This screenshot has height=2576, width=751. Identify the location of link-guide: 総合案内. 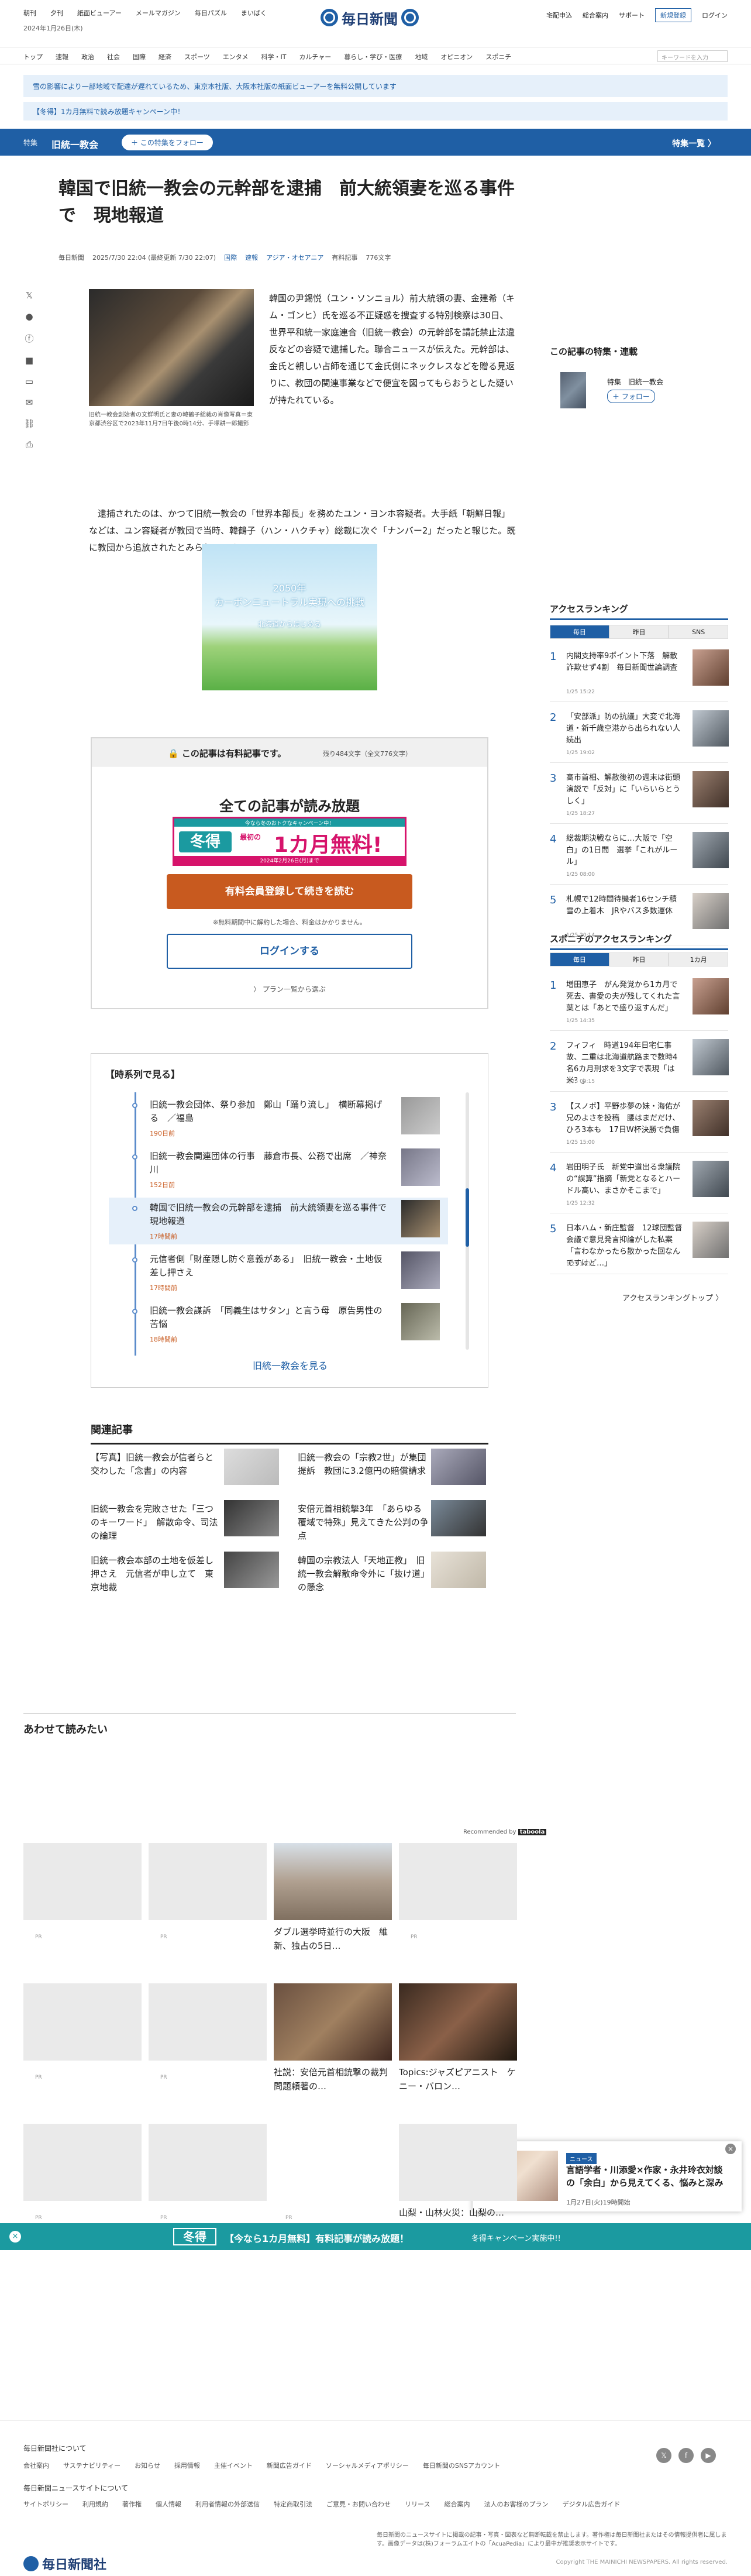
(595, 16).